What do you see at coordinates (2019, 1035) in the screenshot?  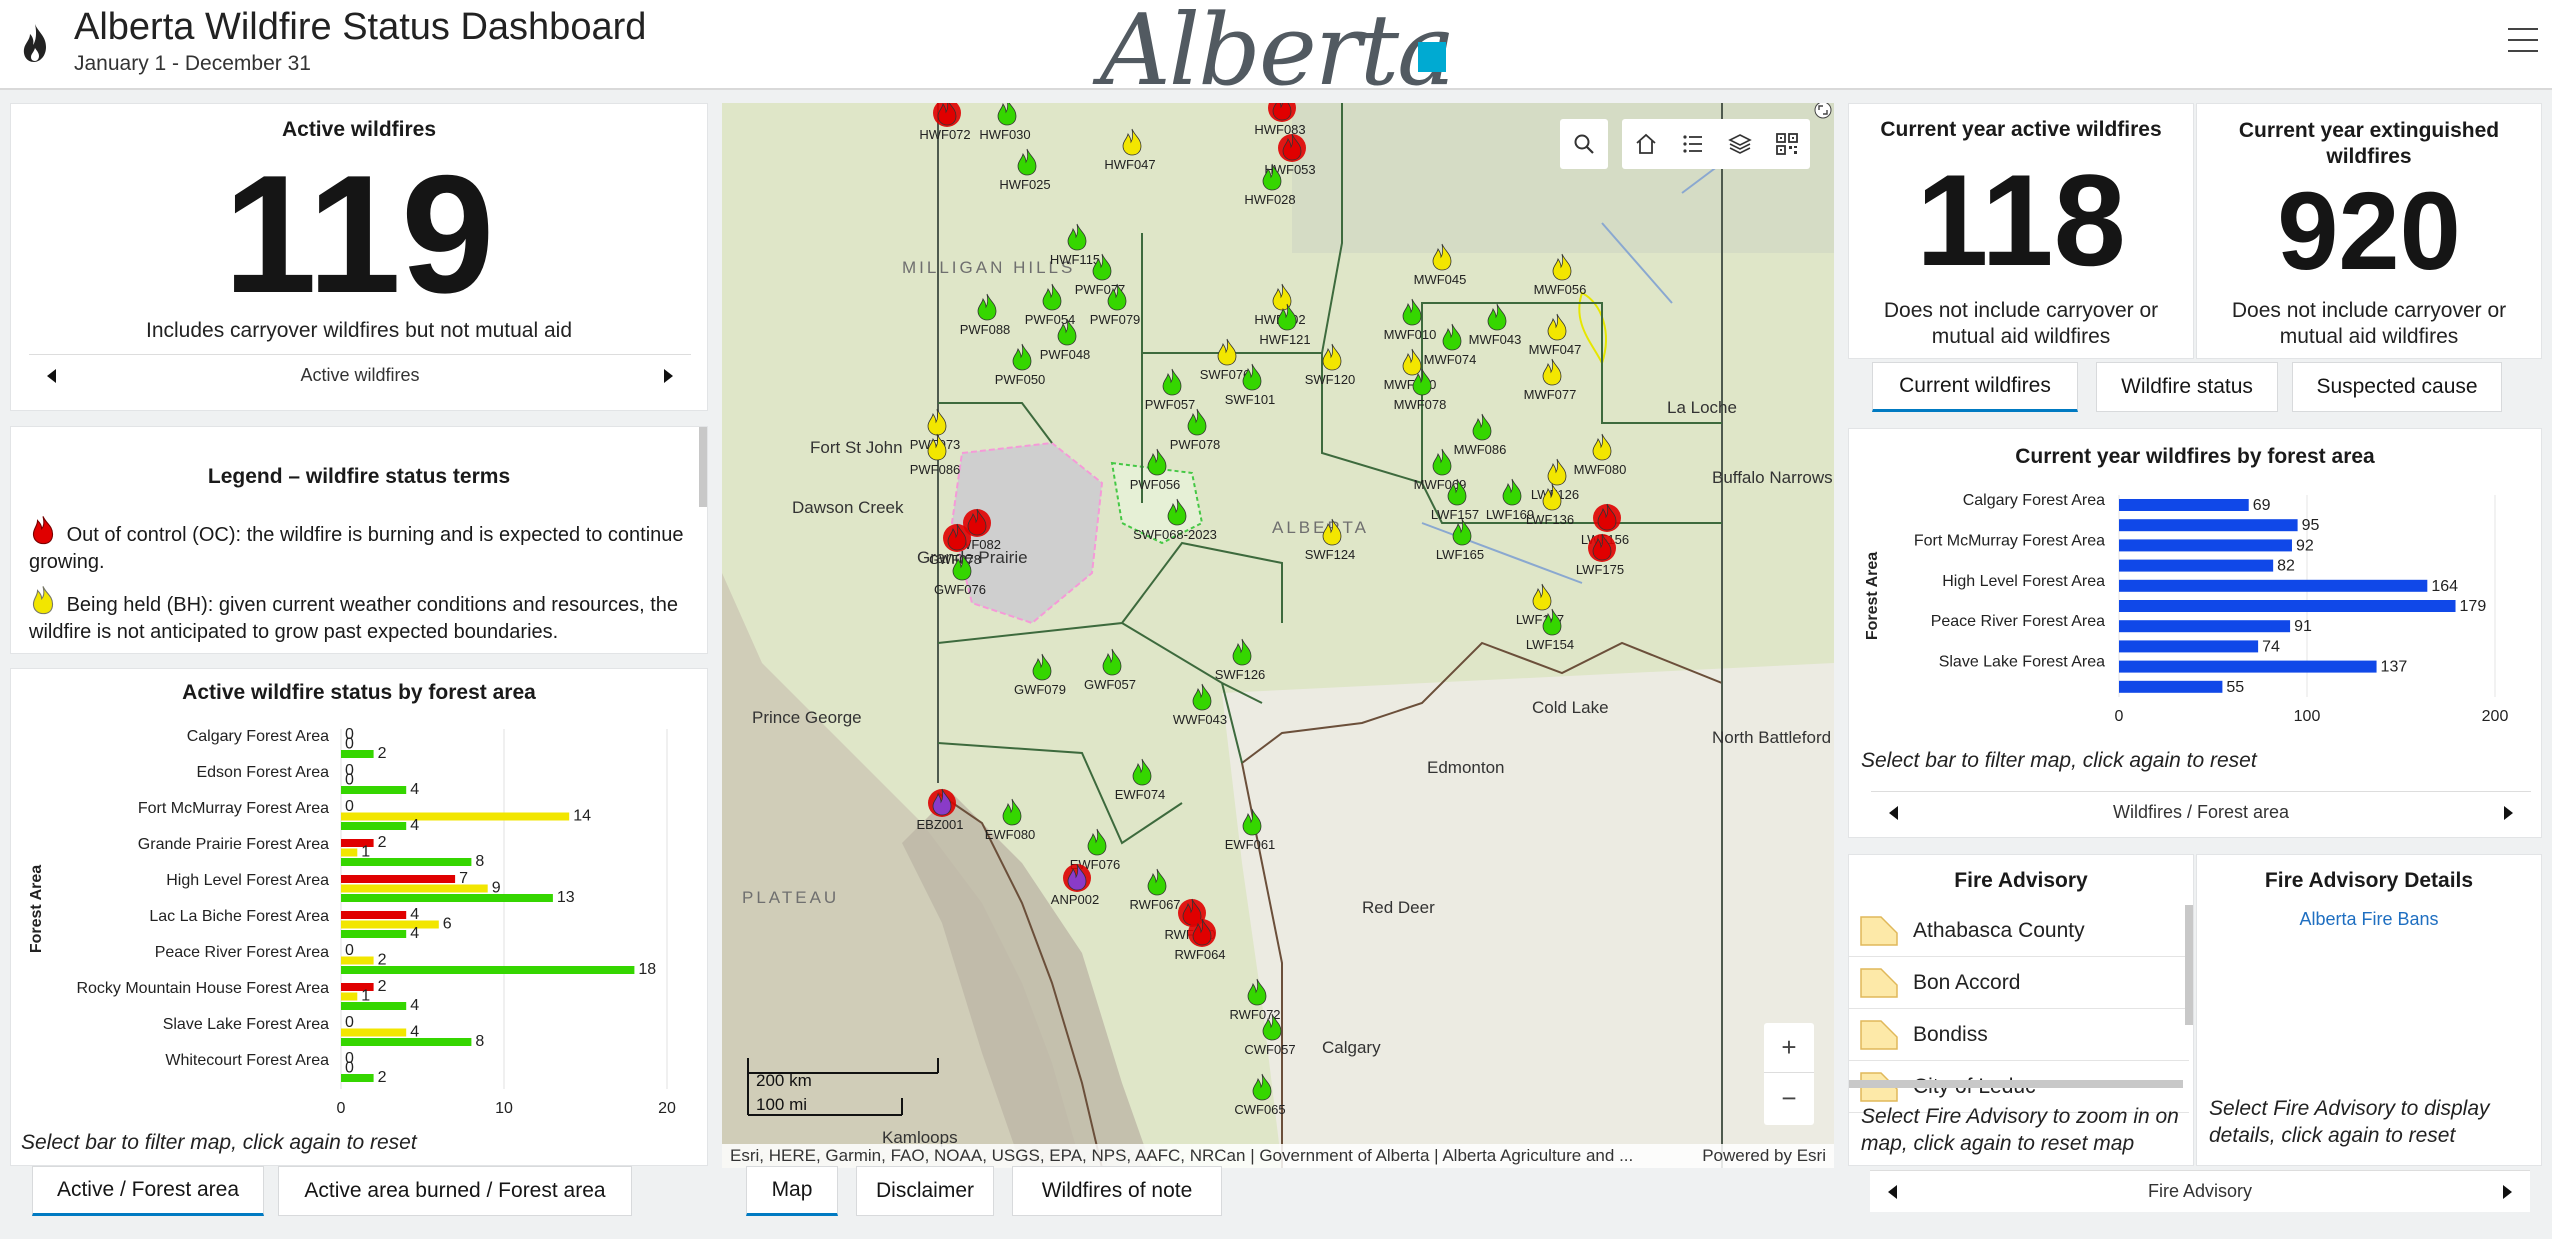 I see `fire-advisory-item: Bondiss` at bounding box center [2019, 1035].